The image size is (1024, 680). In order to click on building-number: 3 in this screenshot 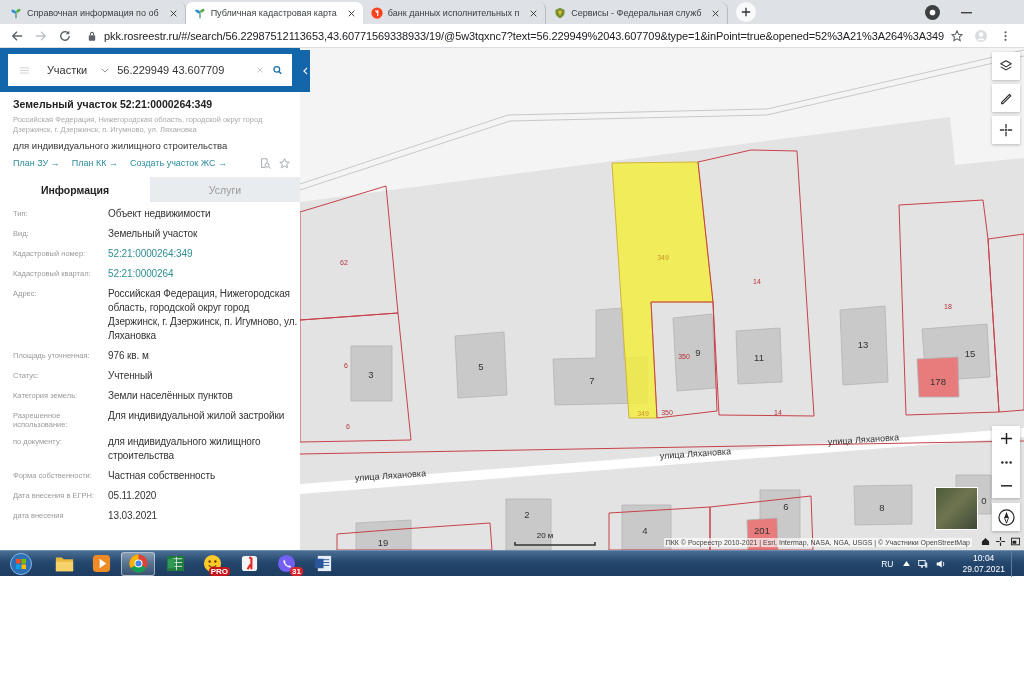, I will do `click(371, 374)`.